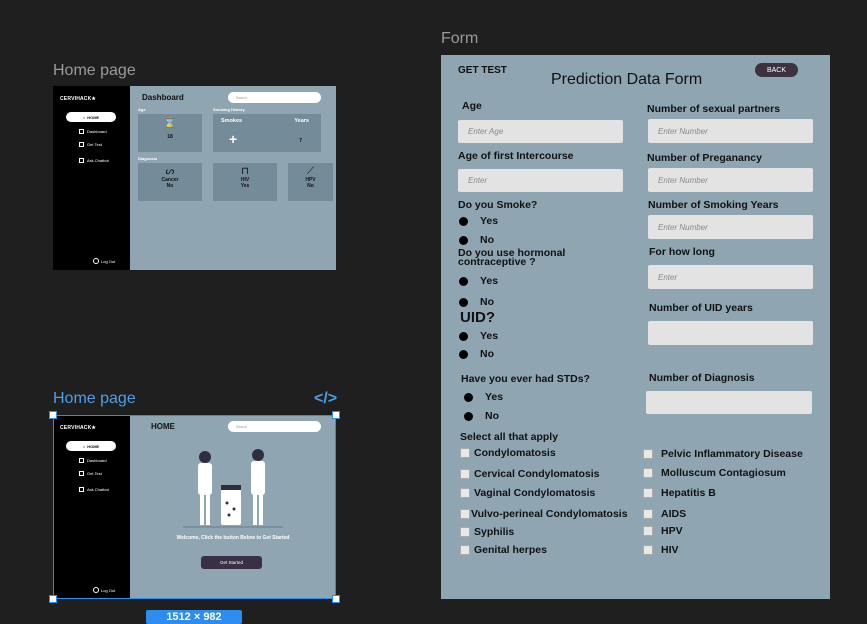 The width and height of the screenshot is (867, 624). Describe the element at coordinates (540, 180) in the screenshot. I see `first-intercourse-input: Enter` at that location.